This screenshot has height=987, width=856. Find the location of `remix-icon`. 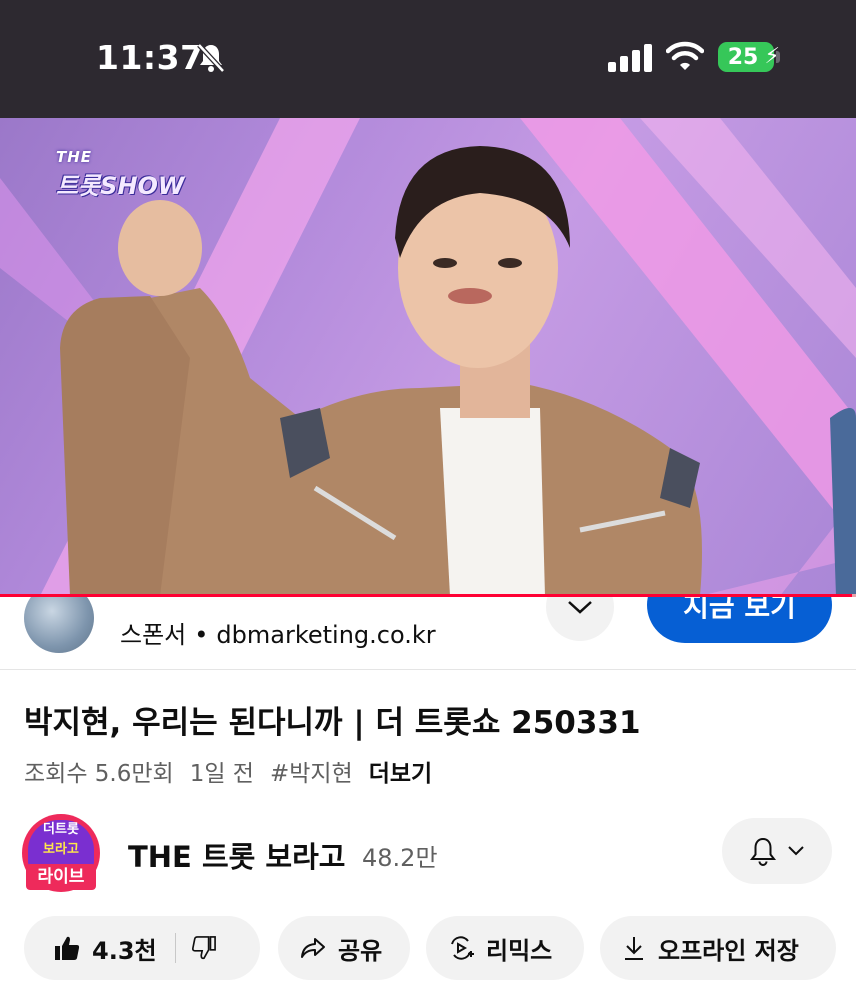

remix-icon is located at coordinates (462, 948).